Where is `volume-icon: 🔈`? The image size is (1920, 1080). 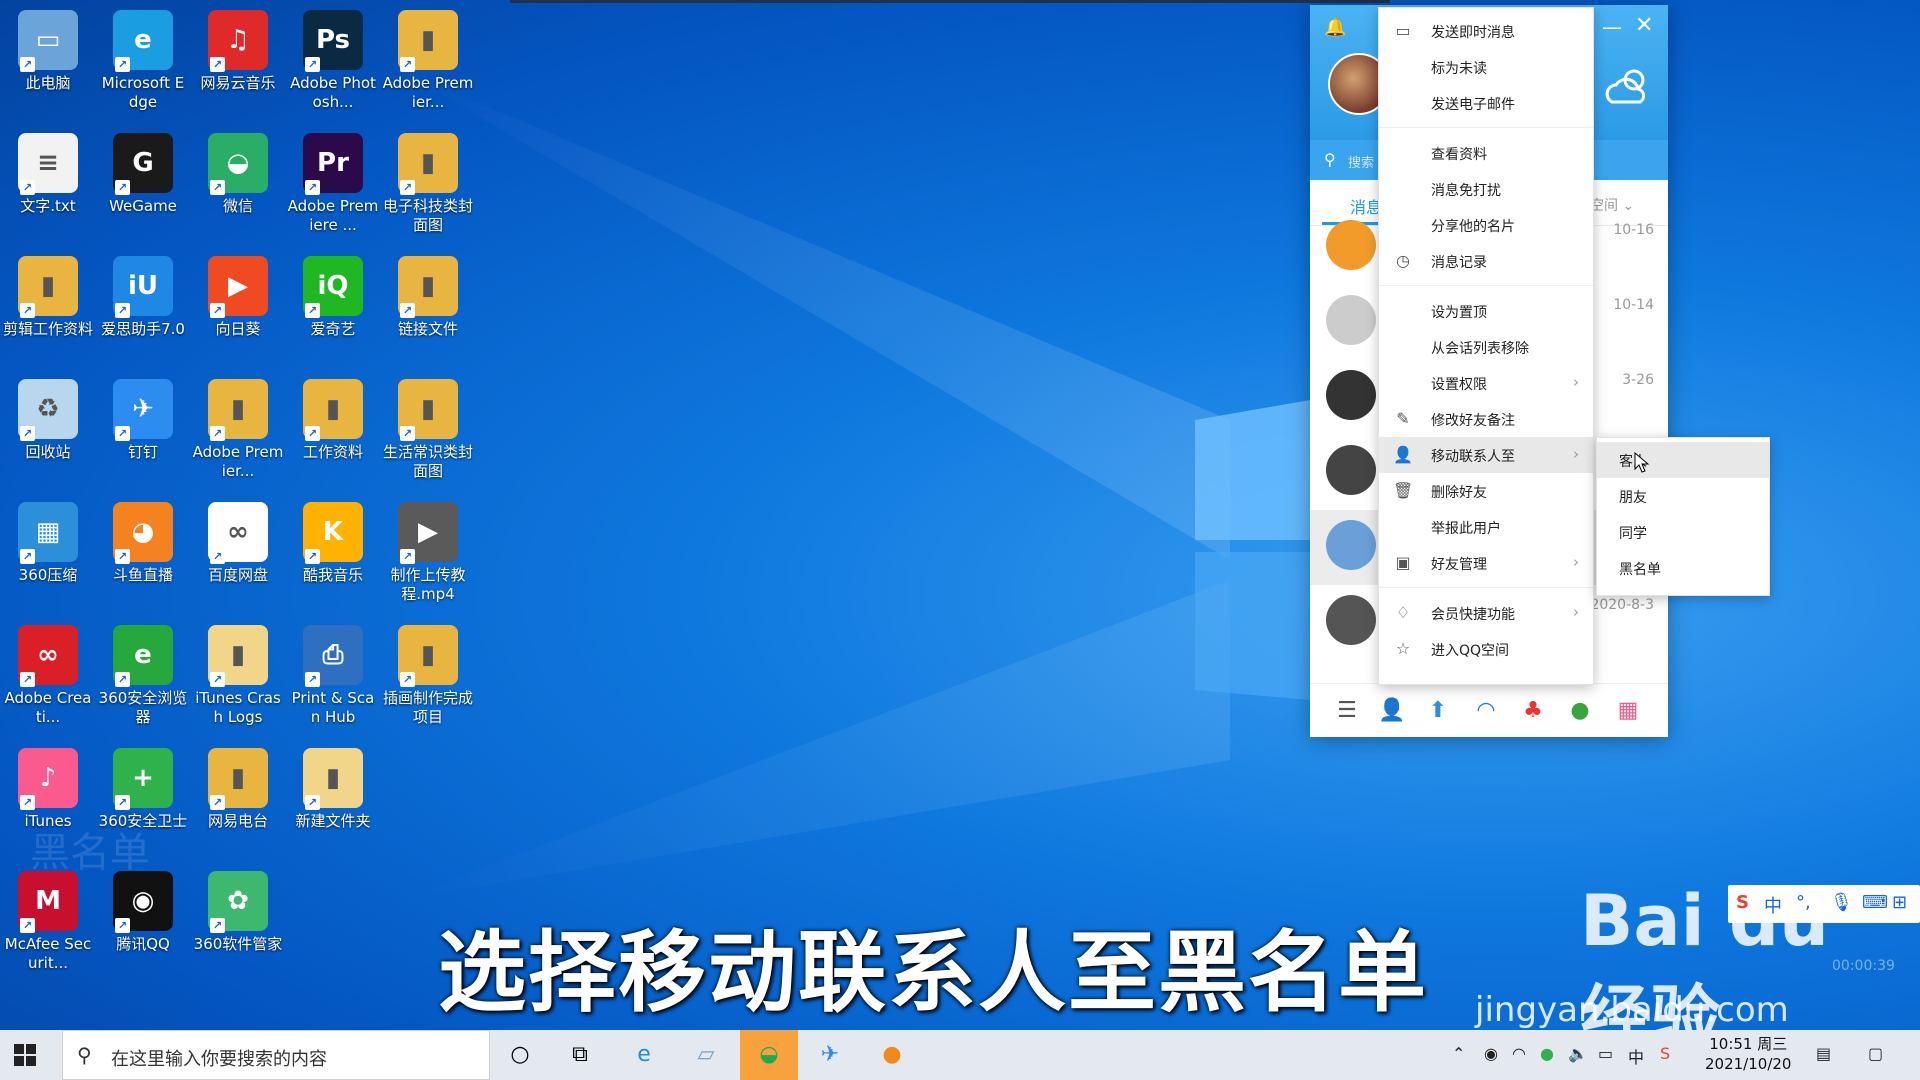
volume-icon: 🔈 is located at coordinates (1578, 1053).